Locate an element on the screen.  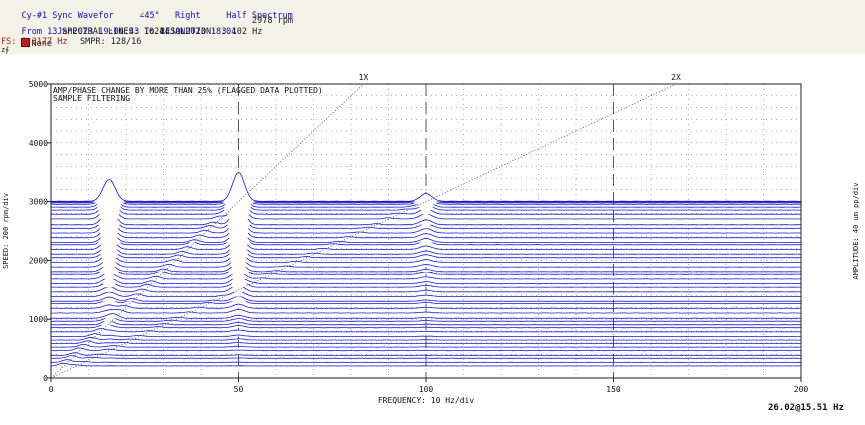
y-tick-label: 2000 is located at coordinates (38, 260).